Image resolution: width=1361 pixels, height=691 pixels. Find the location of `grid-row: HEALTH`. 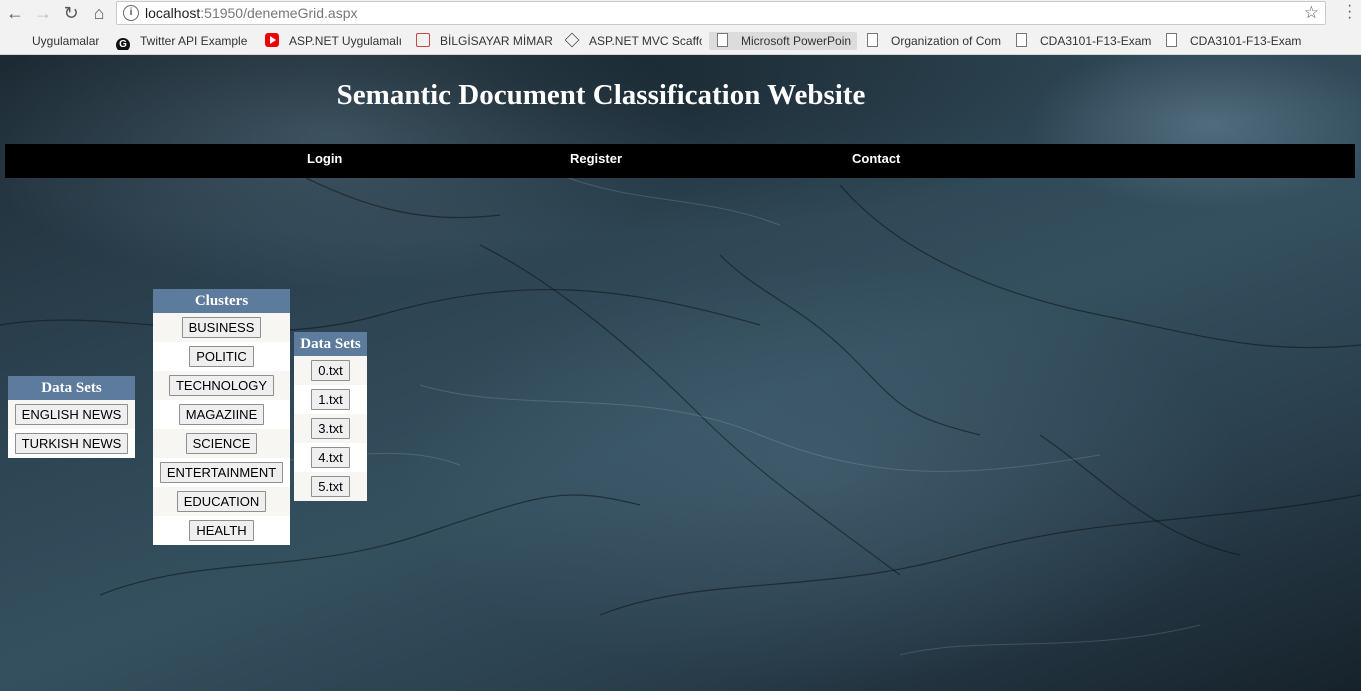

grid-row: HEALTH is located at coordinates (221, 530).